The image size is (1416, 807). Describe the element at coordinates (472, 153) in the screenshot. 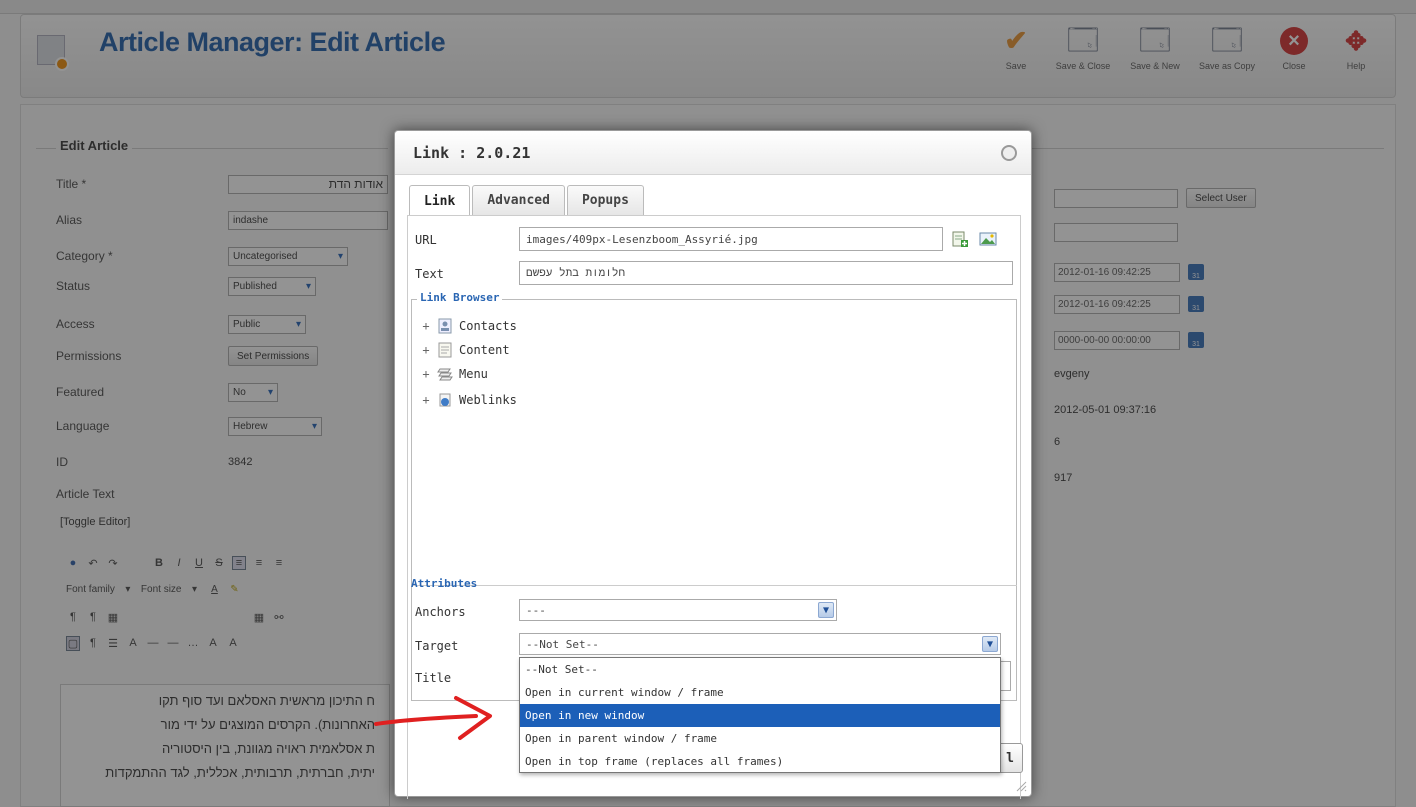

I see `dialog-title: Link : 2.0.21` at that location.